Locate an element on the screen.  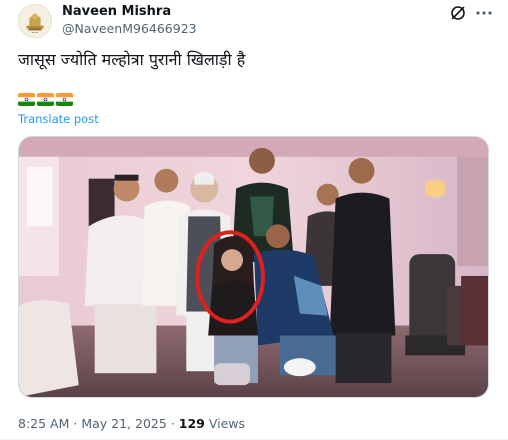
post-meta: 8:25 AM · May 21, 2025 · 129 Views is located at coordinates (131, 423).